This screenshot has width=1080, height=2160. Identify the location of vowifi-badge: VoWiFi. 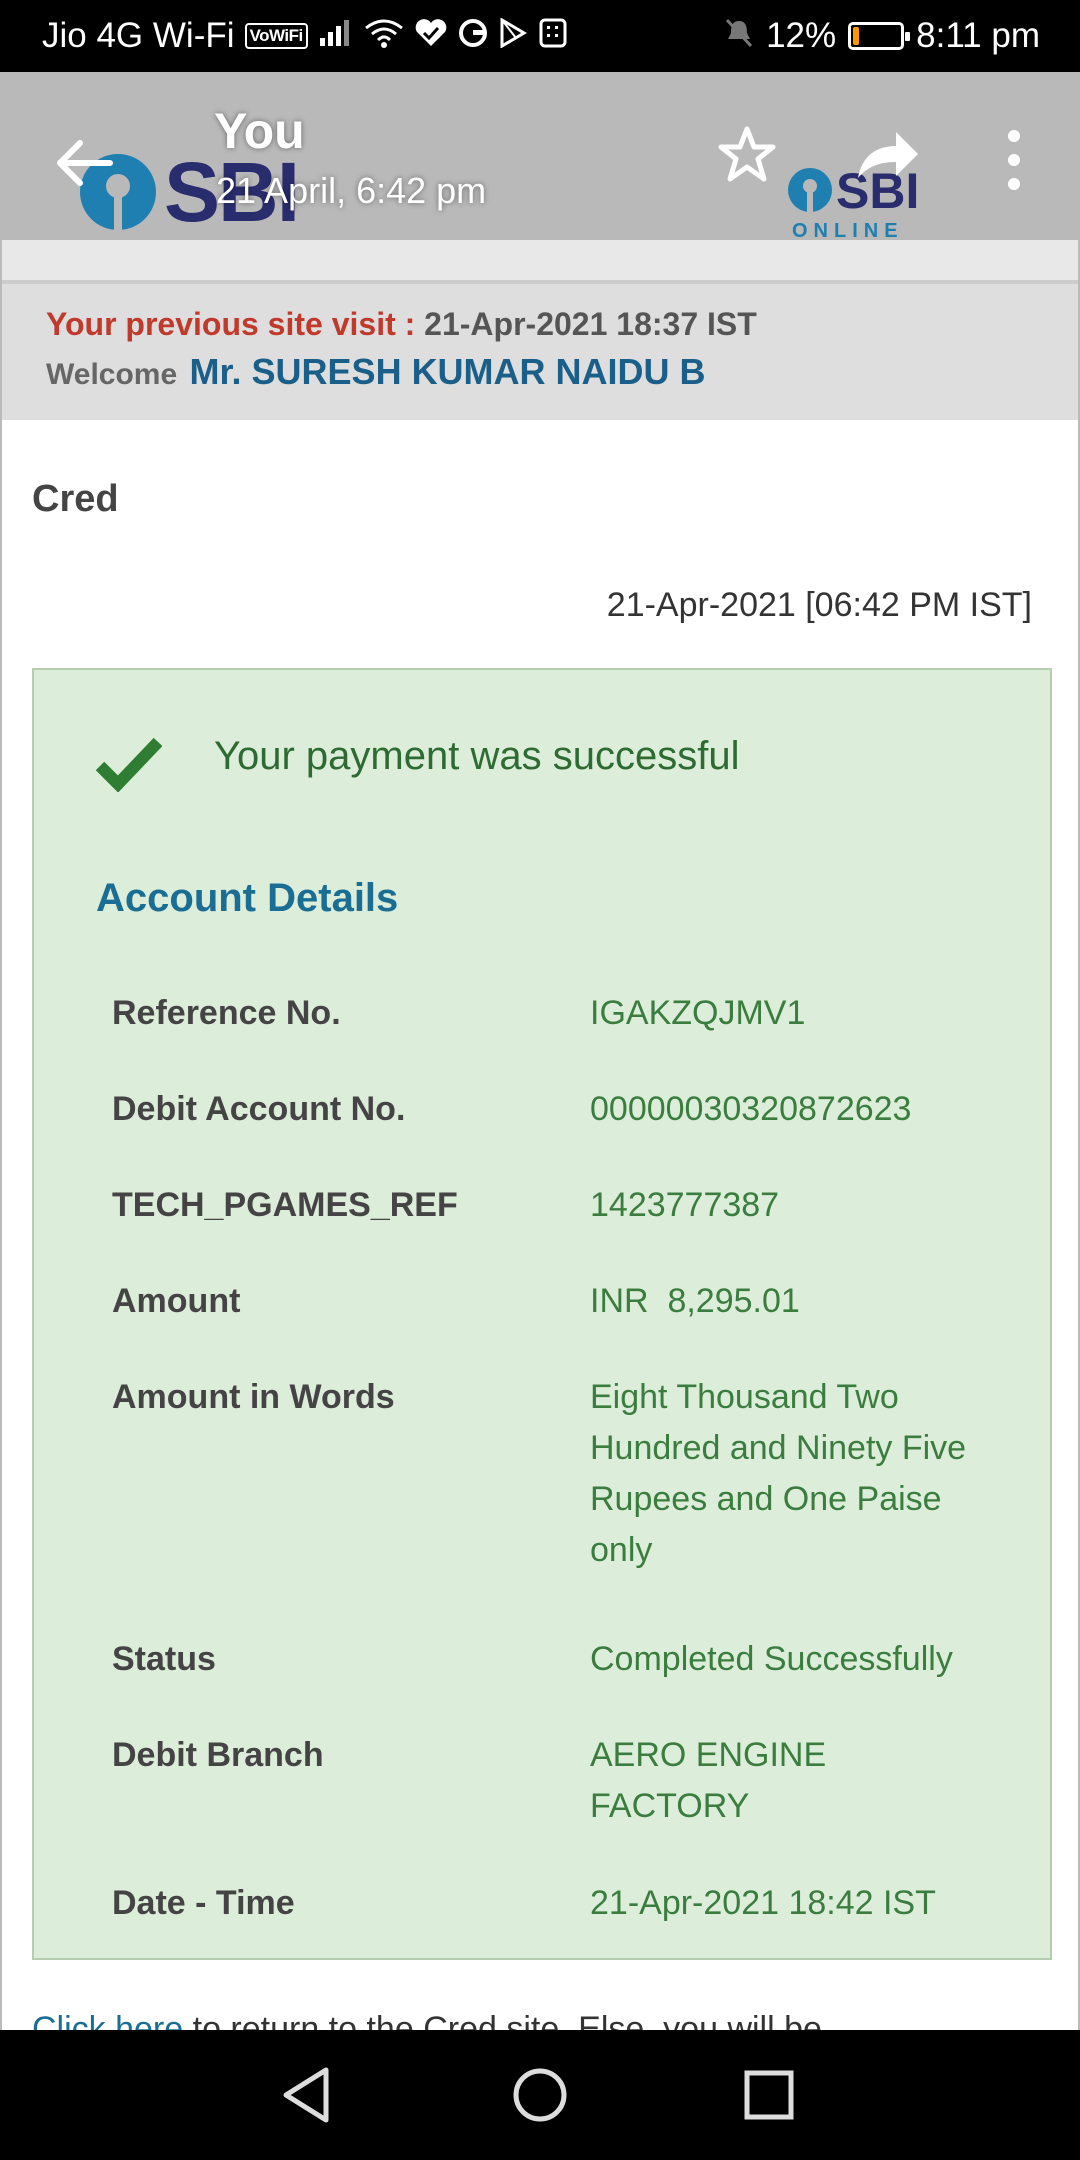
(276, 36).